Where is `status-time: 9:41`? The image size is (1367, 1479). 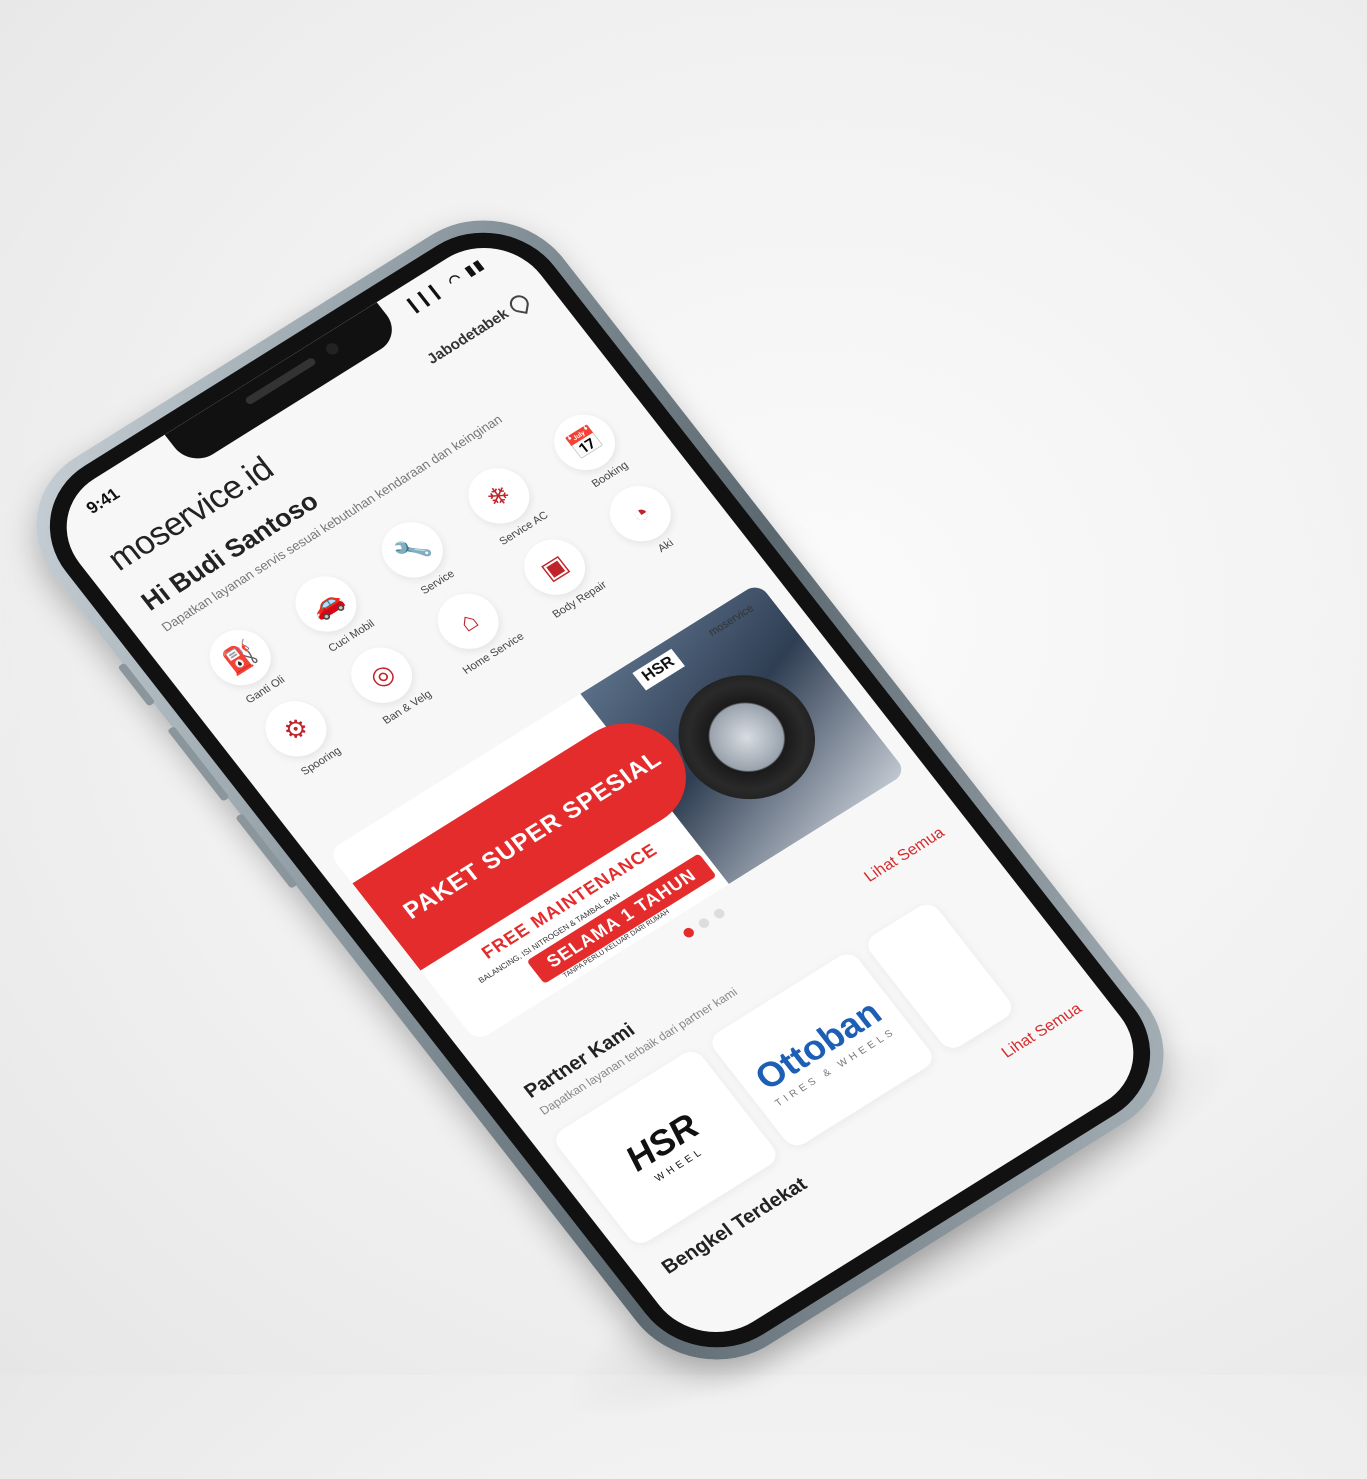 status-time: 9:41 is located at coordinates (103, 501).